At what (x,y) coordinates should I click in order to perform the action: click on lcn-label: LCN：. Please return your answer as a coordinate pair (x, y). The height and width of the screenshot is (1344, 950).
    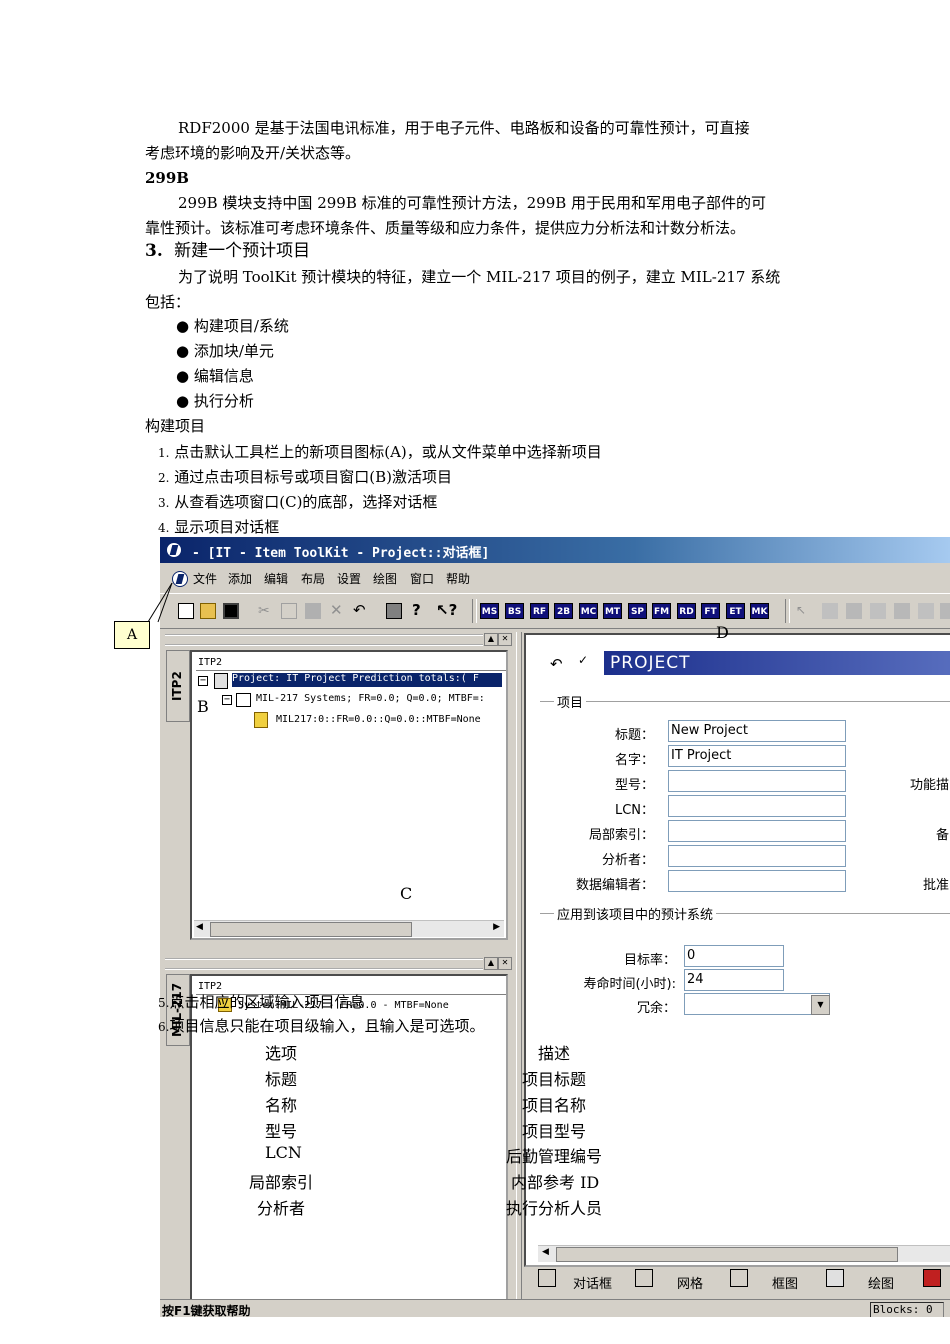
    Looking at the image, I should click on (634, 810).